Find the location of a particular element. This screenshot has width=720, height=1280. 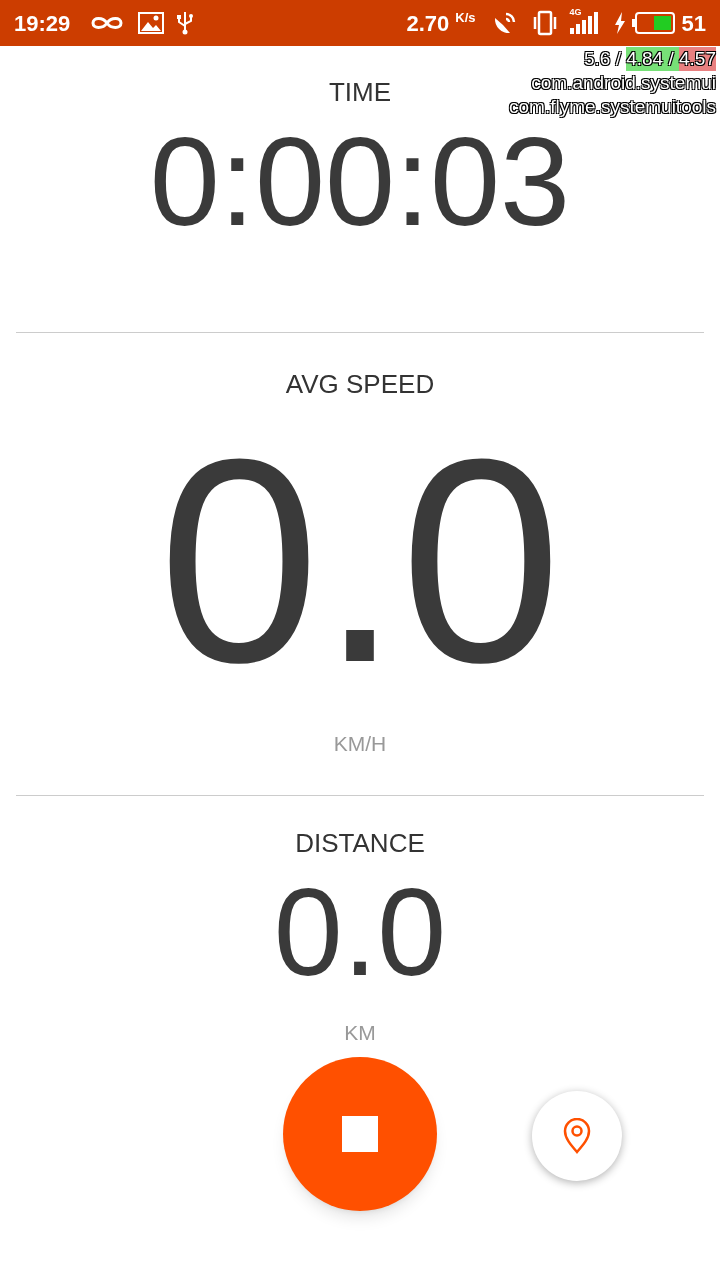

process-name: com.flyme.systemuitools is located at coordinates (612, 107).